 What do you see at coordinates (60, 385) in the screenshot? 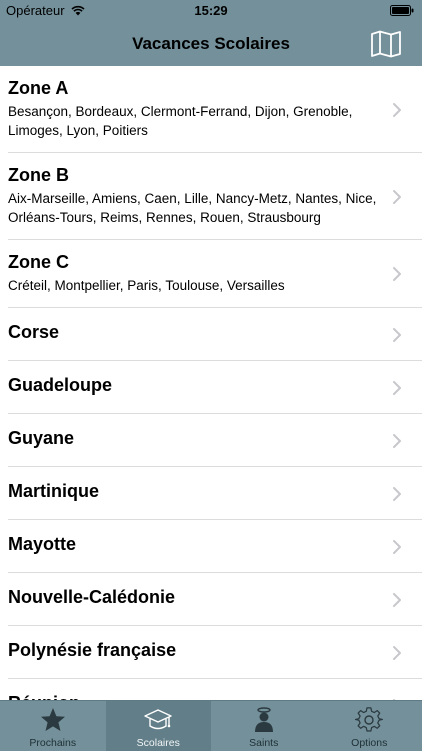
I see `zone-title: Guadeloupe` at bounding box center [60, 385].